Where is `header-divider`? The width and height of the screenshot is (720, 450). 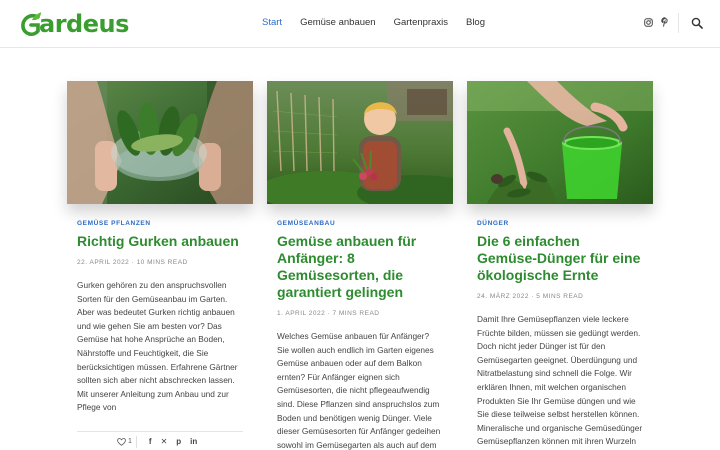
header-divider is located at coordinates (678, 23).